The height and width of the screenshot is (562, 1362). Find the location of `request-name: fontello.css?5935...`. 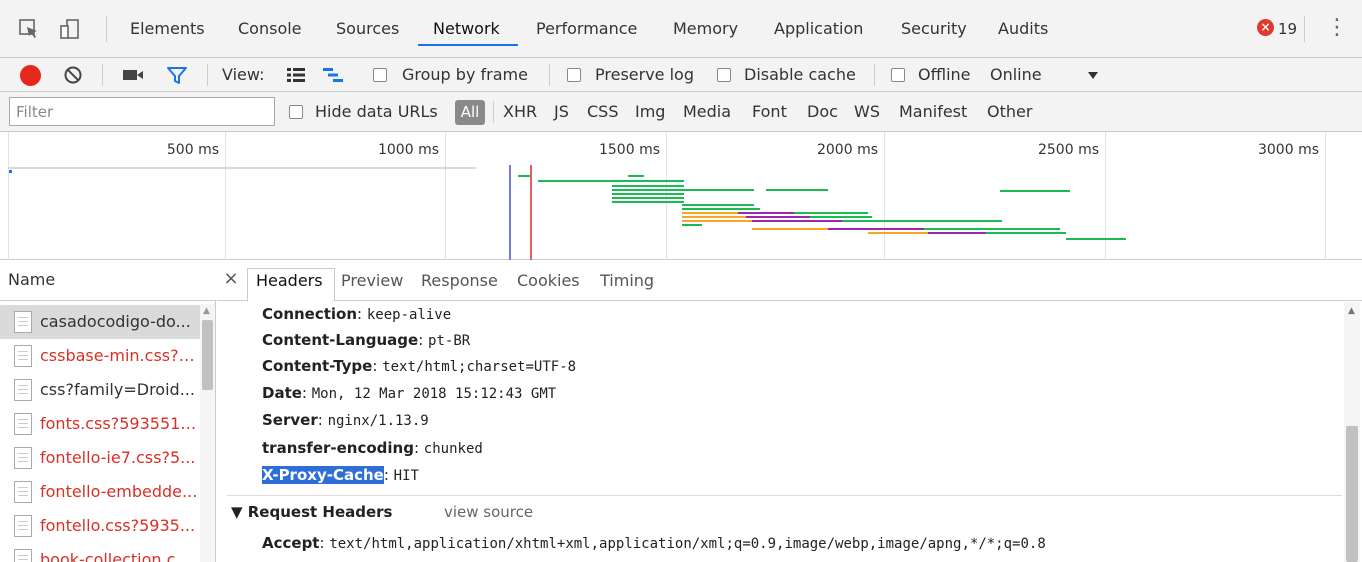

request-name: fontello.css?5935... is located at coordinates (118, 525).